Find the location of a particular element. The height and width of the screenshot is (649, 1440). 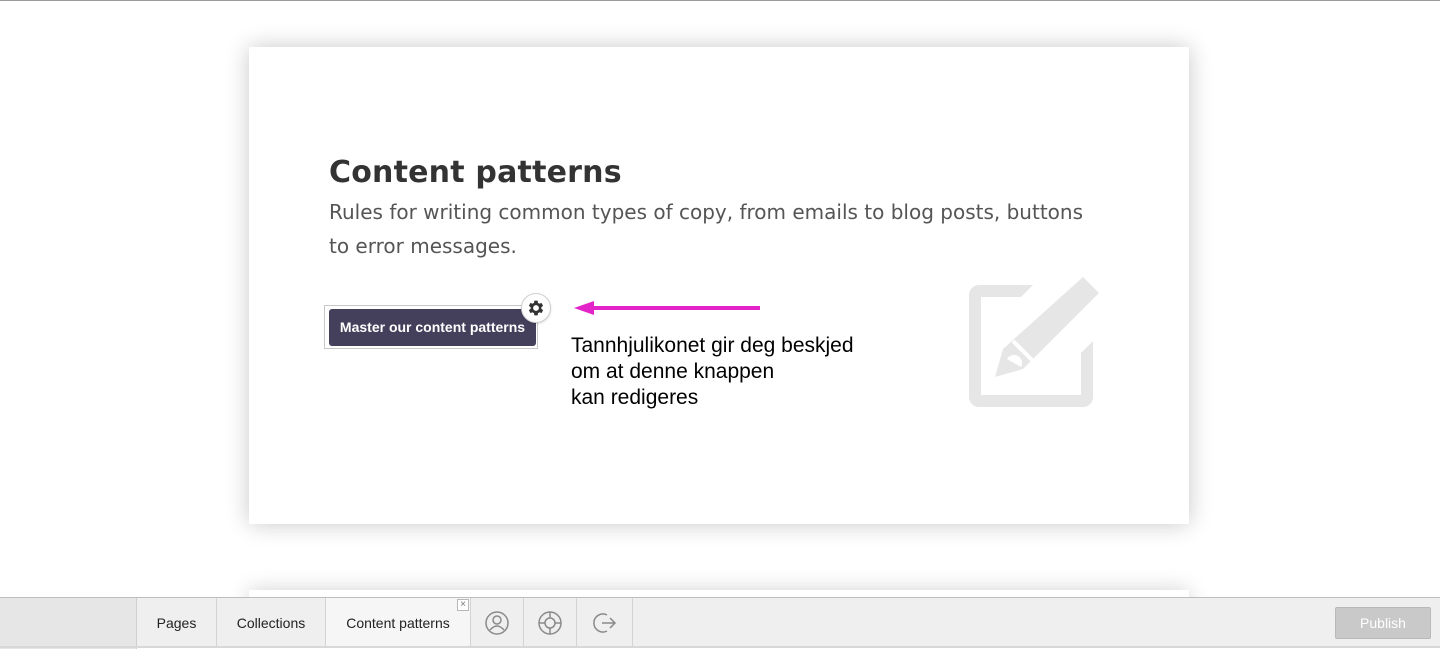

edit-pencil-icon is located at coordinates (1034, 342).